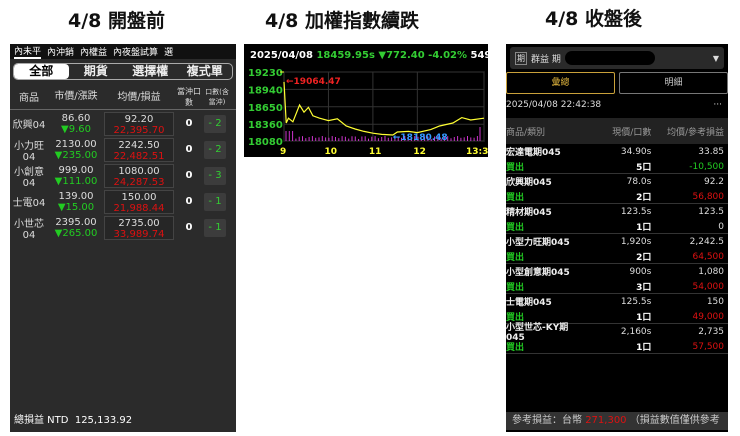 The width and height of the screenshot is (740, 436). What do you see at coordinates (695, 132) in the screenshot?
I see `col-avg: 均價/參考損益` at bounding box center [695, 132].